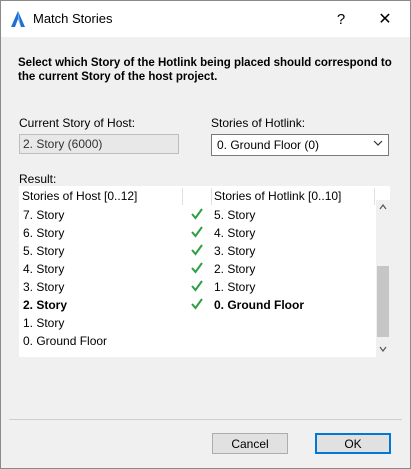 This screenshot has width=411, height=469. What do you see at coordinates (77, 123) in the screenshot?
I see `current-story-label: Current Story of Host:` at bounding box center [77, 123].